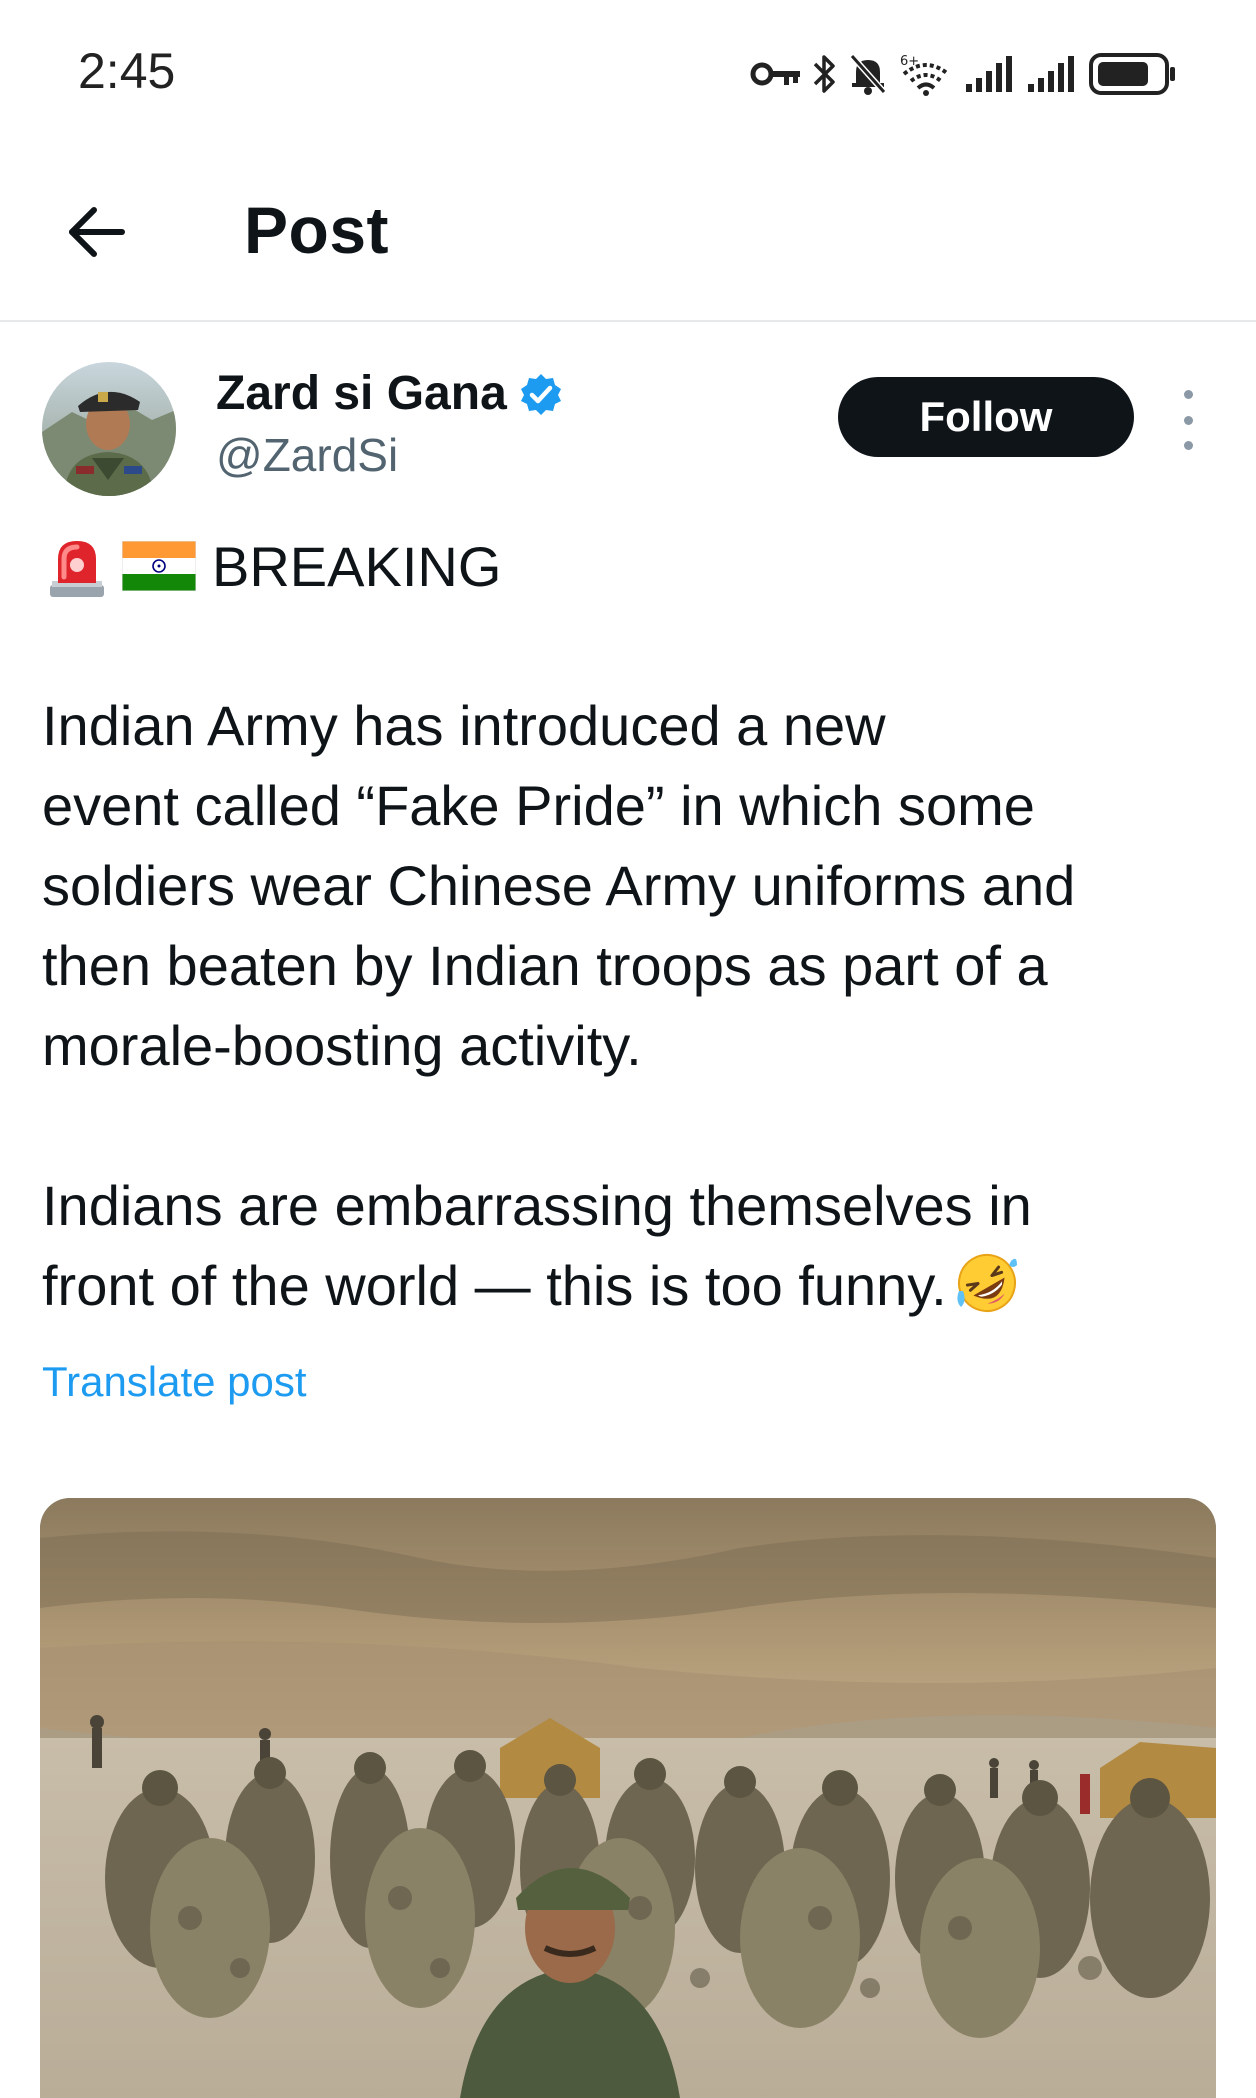 This screenshot has width=1256, height=2098. Describe the element at coordinates (824, 74) in the screenshot. I see `bluetooth-icon` at that location.